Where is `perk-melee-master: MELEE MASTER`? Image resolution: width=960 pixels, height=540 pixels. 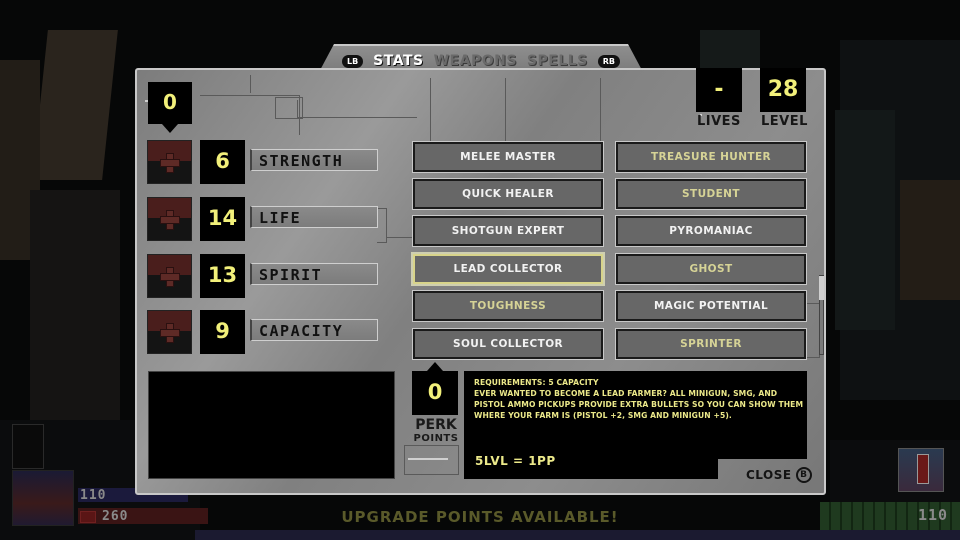 perk-melee-master: MELEE MASTER is located at coordinates (508, 157).